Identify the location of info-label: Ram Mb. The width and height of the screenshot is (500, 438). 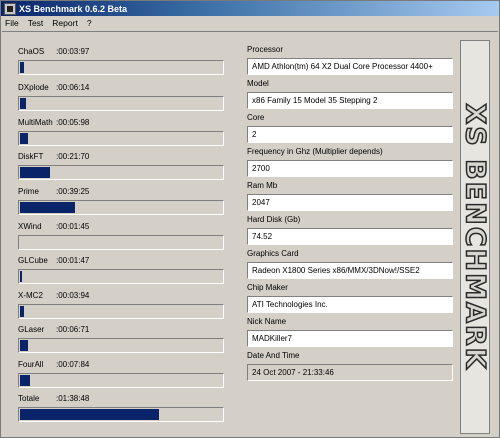
(262, 185).